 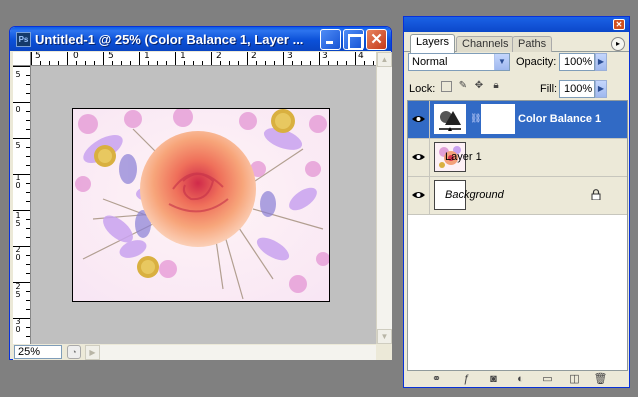 I want to click on fill-slider-button: ▶, so click(x=601, y=89).